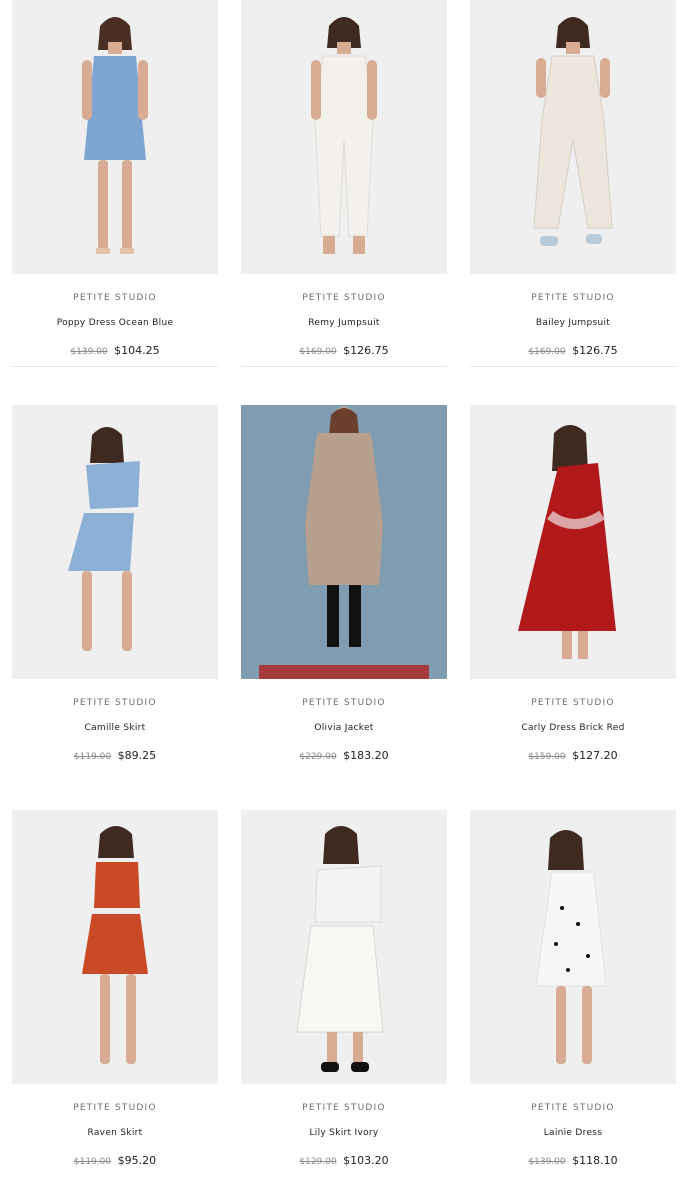 The height and width of the screenshot is (1178, 700). What do you see at coordinates (137, 1160) in the screenshot?
I see `sale-price: $95.20` at bounding box center [137, 1160].